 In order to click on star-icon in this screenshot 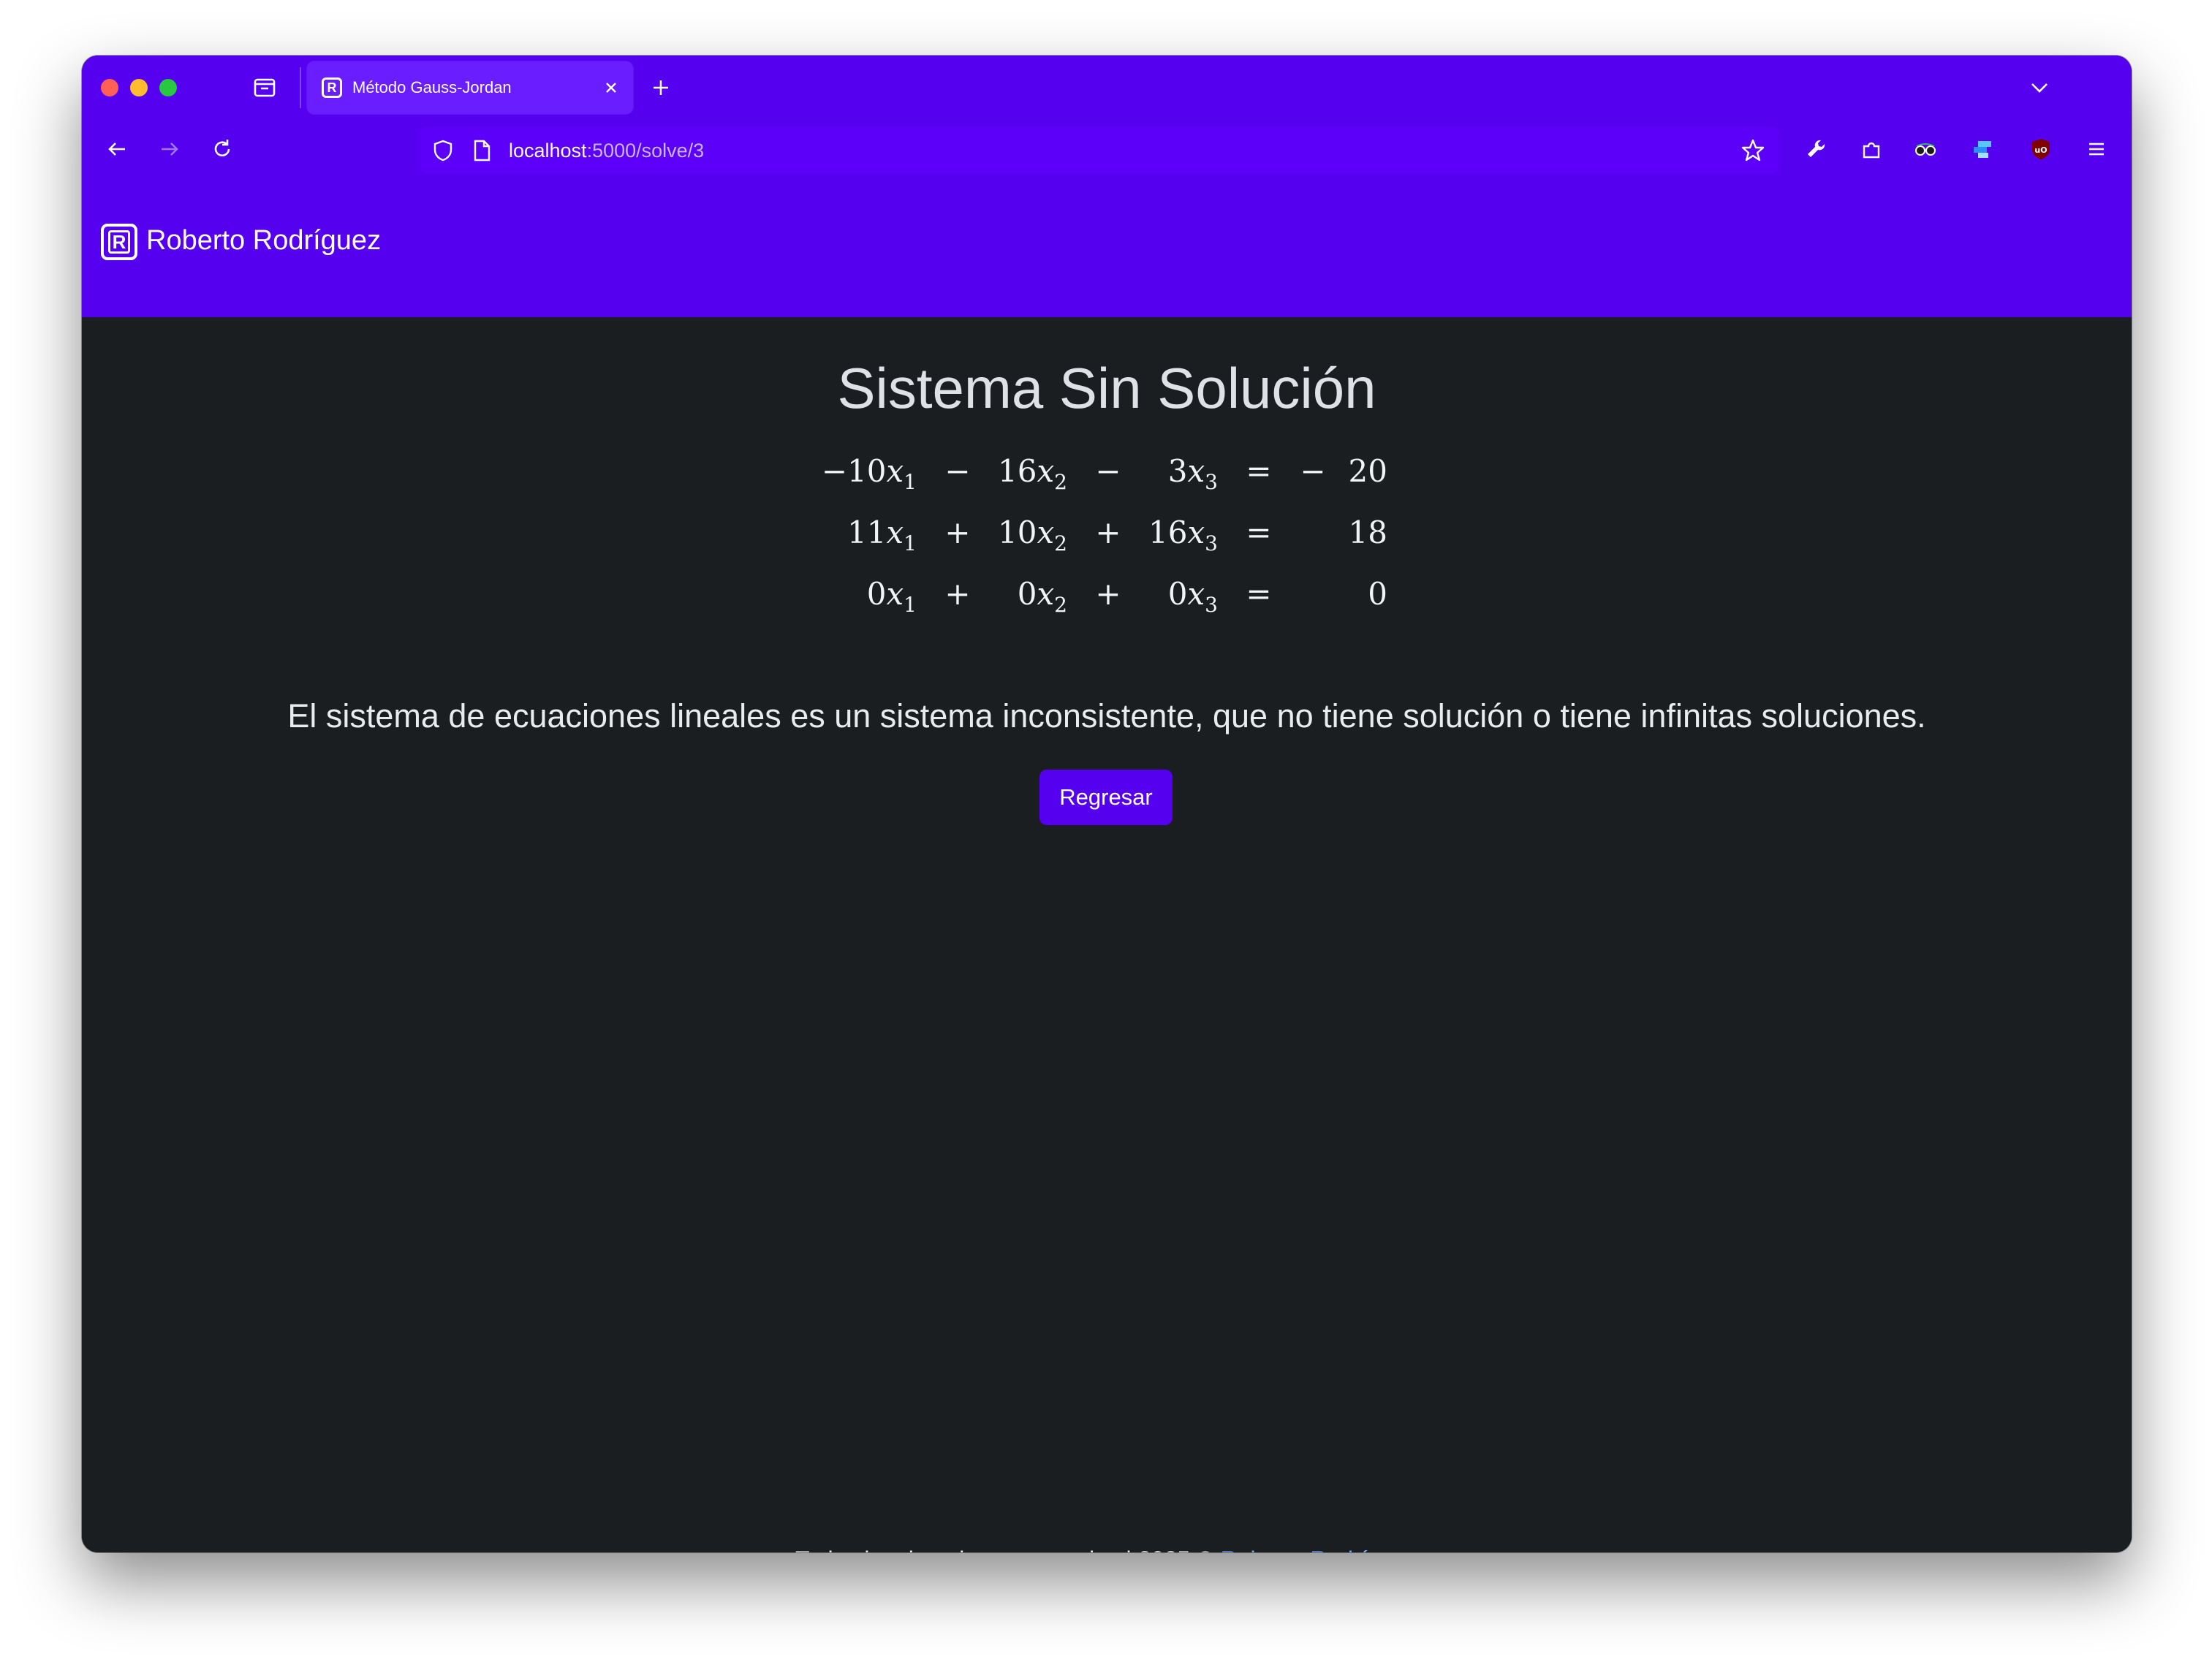, I will do `click(1753, 150)`.